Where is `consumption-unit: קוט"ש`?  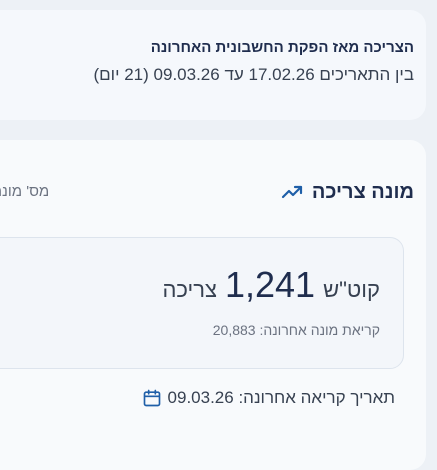 consumption-unit: קוט"ש is located at coordinates (351, 289).